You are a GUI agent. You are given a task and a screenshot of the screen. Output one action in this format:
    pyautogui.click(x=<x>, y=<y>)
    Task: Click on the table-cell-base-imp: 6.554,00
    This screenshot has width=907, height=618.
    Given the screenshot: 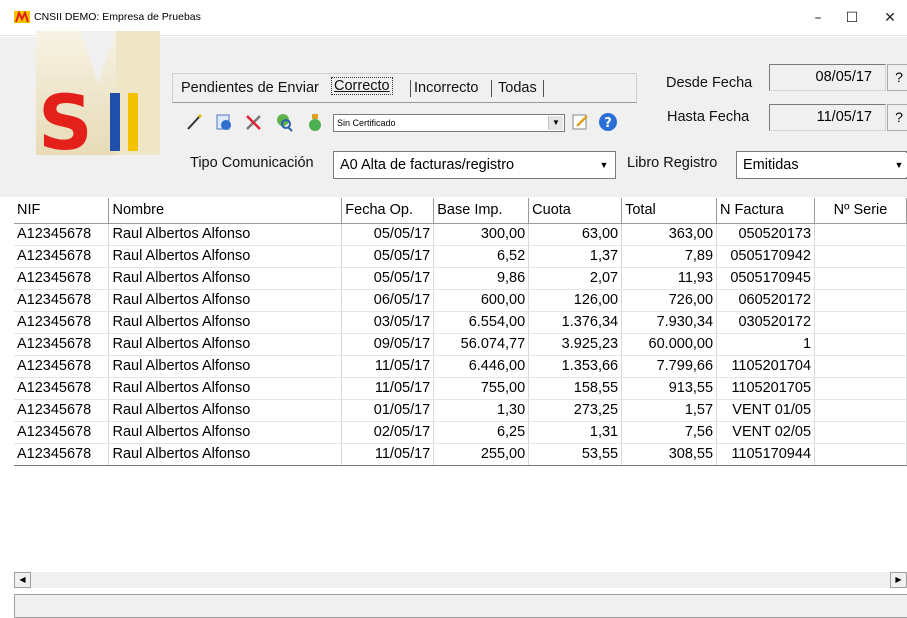 What is the action you would take?
    pyautogui.click(x=481, y=322)
    